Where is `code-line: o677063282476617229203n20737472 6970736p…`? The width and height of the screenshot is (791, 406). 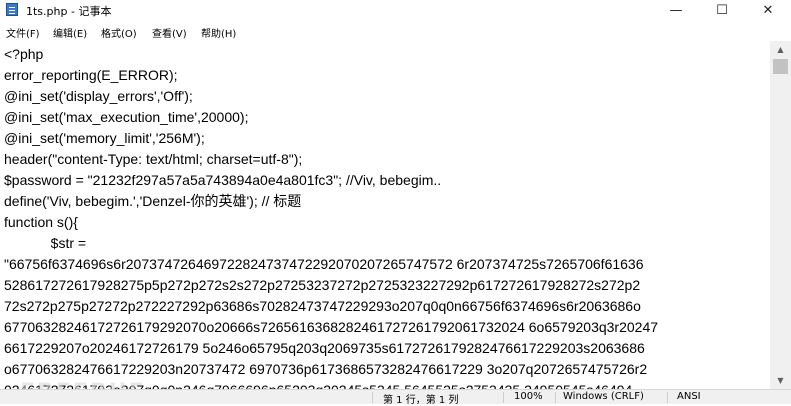
code-line: o677063282476617229203n20737472 6970736p… is located at coordinates (326, 369).